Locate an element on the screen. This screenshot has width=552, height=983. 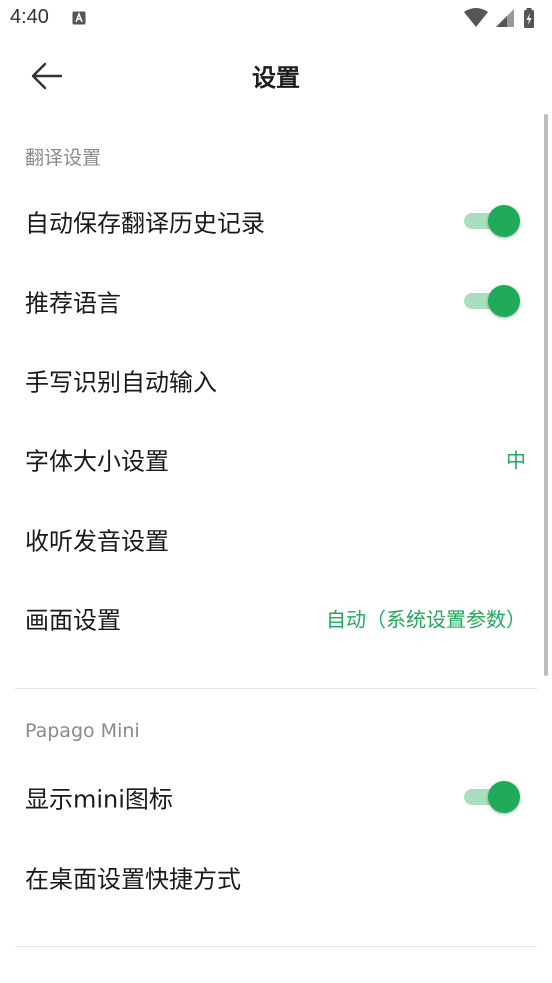
setting-row-font-size: 字体大小设置 中 is located at coordinates (274, 459).